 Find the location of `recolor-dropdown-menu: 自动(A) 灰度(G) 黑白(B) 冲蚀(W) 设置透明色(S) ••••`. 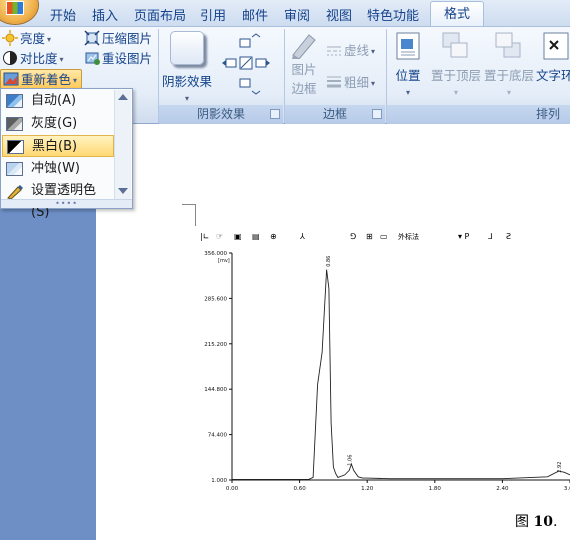

recolor-dropdown-menu: 自动(A) 灰度(G) 黑白(B) 冲蚀(W) 设置透明色(S) •••• is located at coordinates (66, 154).